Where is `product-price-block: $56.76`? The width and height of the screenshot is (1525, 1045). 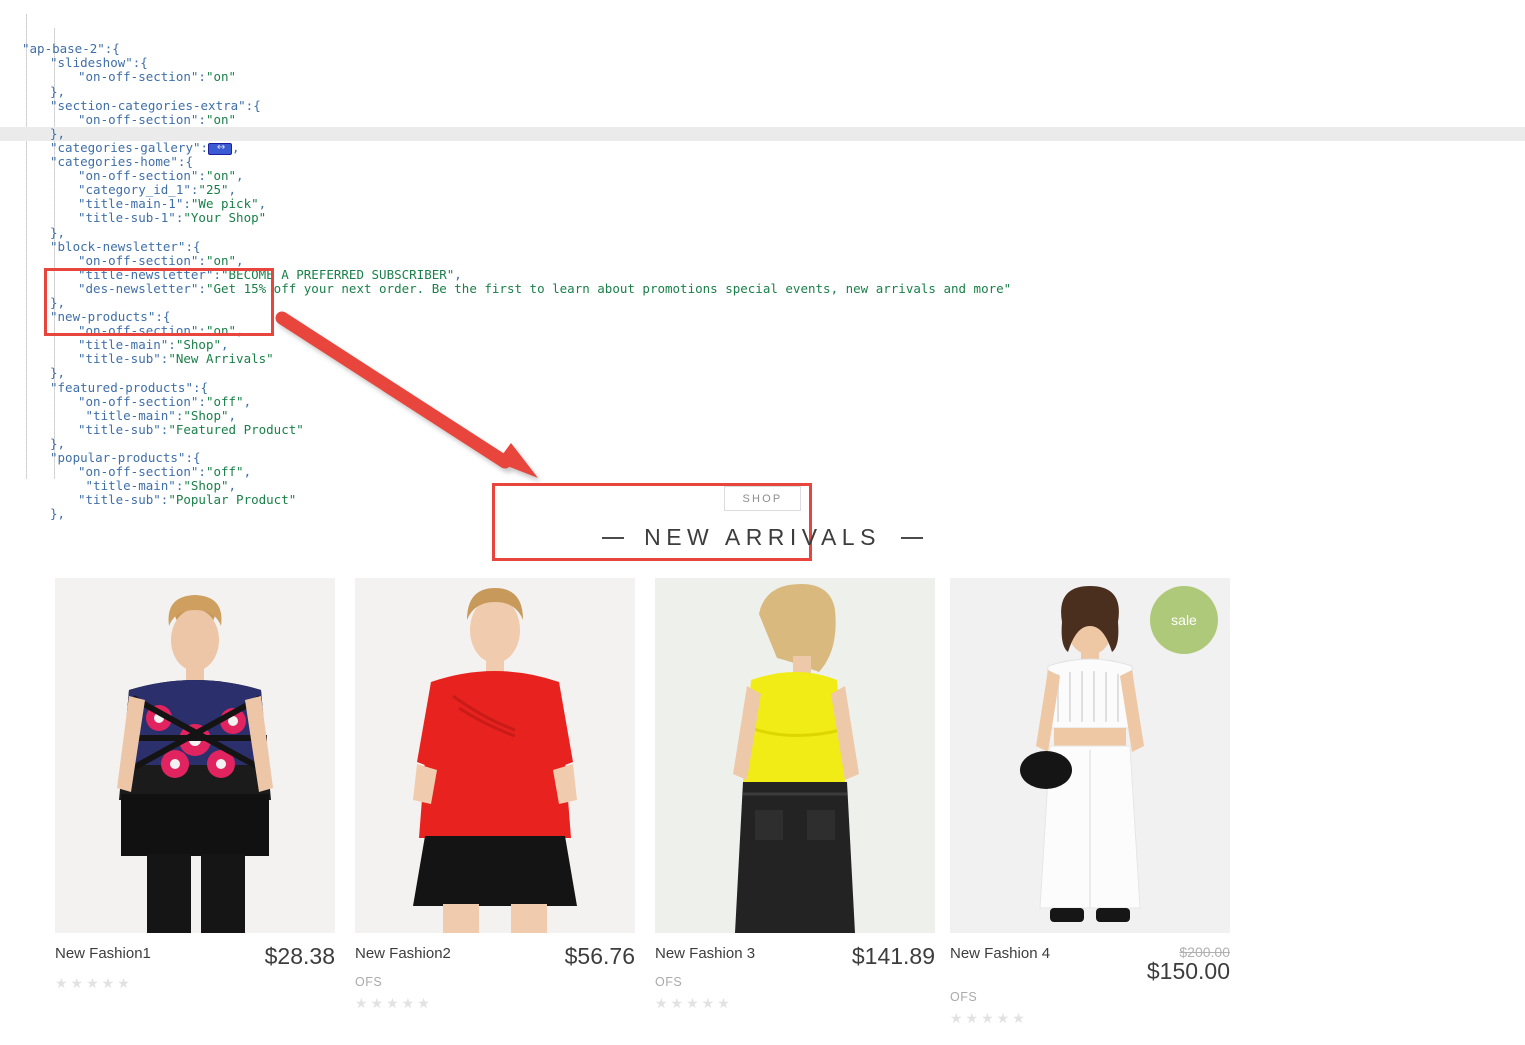 product-price-block: $56.76 is located at coordinates (600, 957).